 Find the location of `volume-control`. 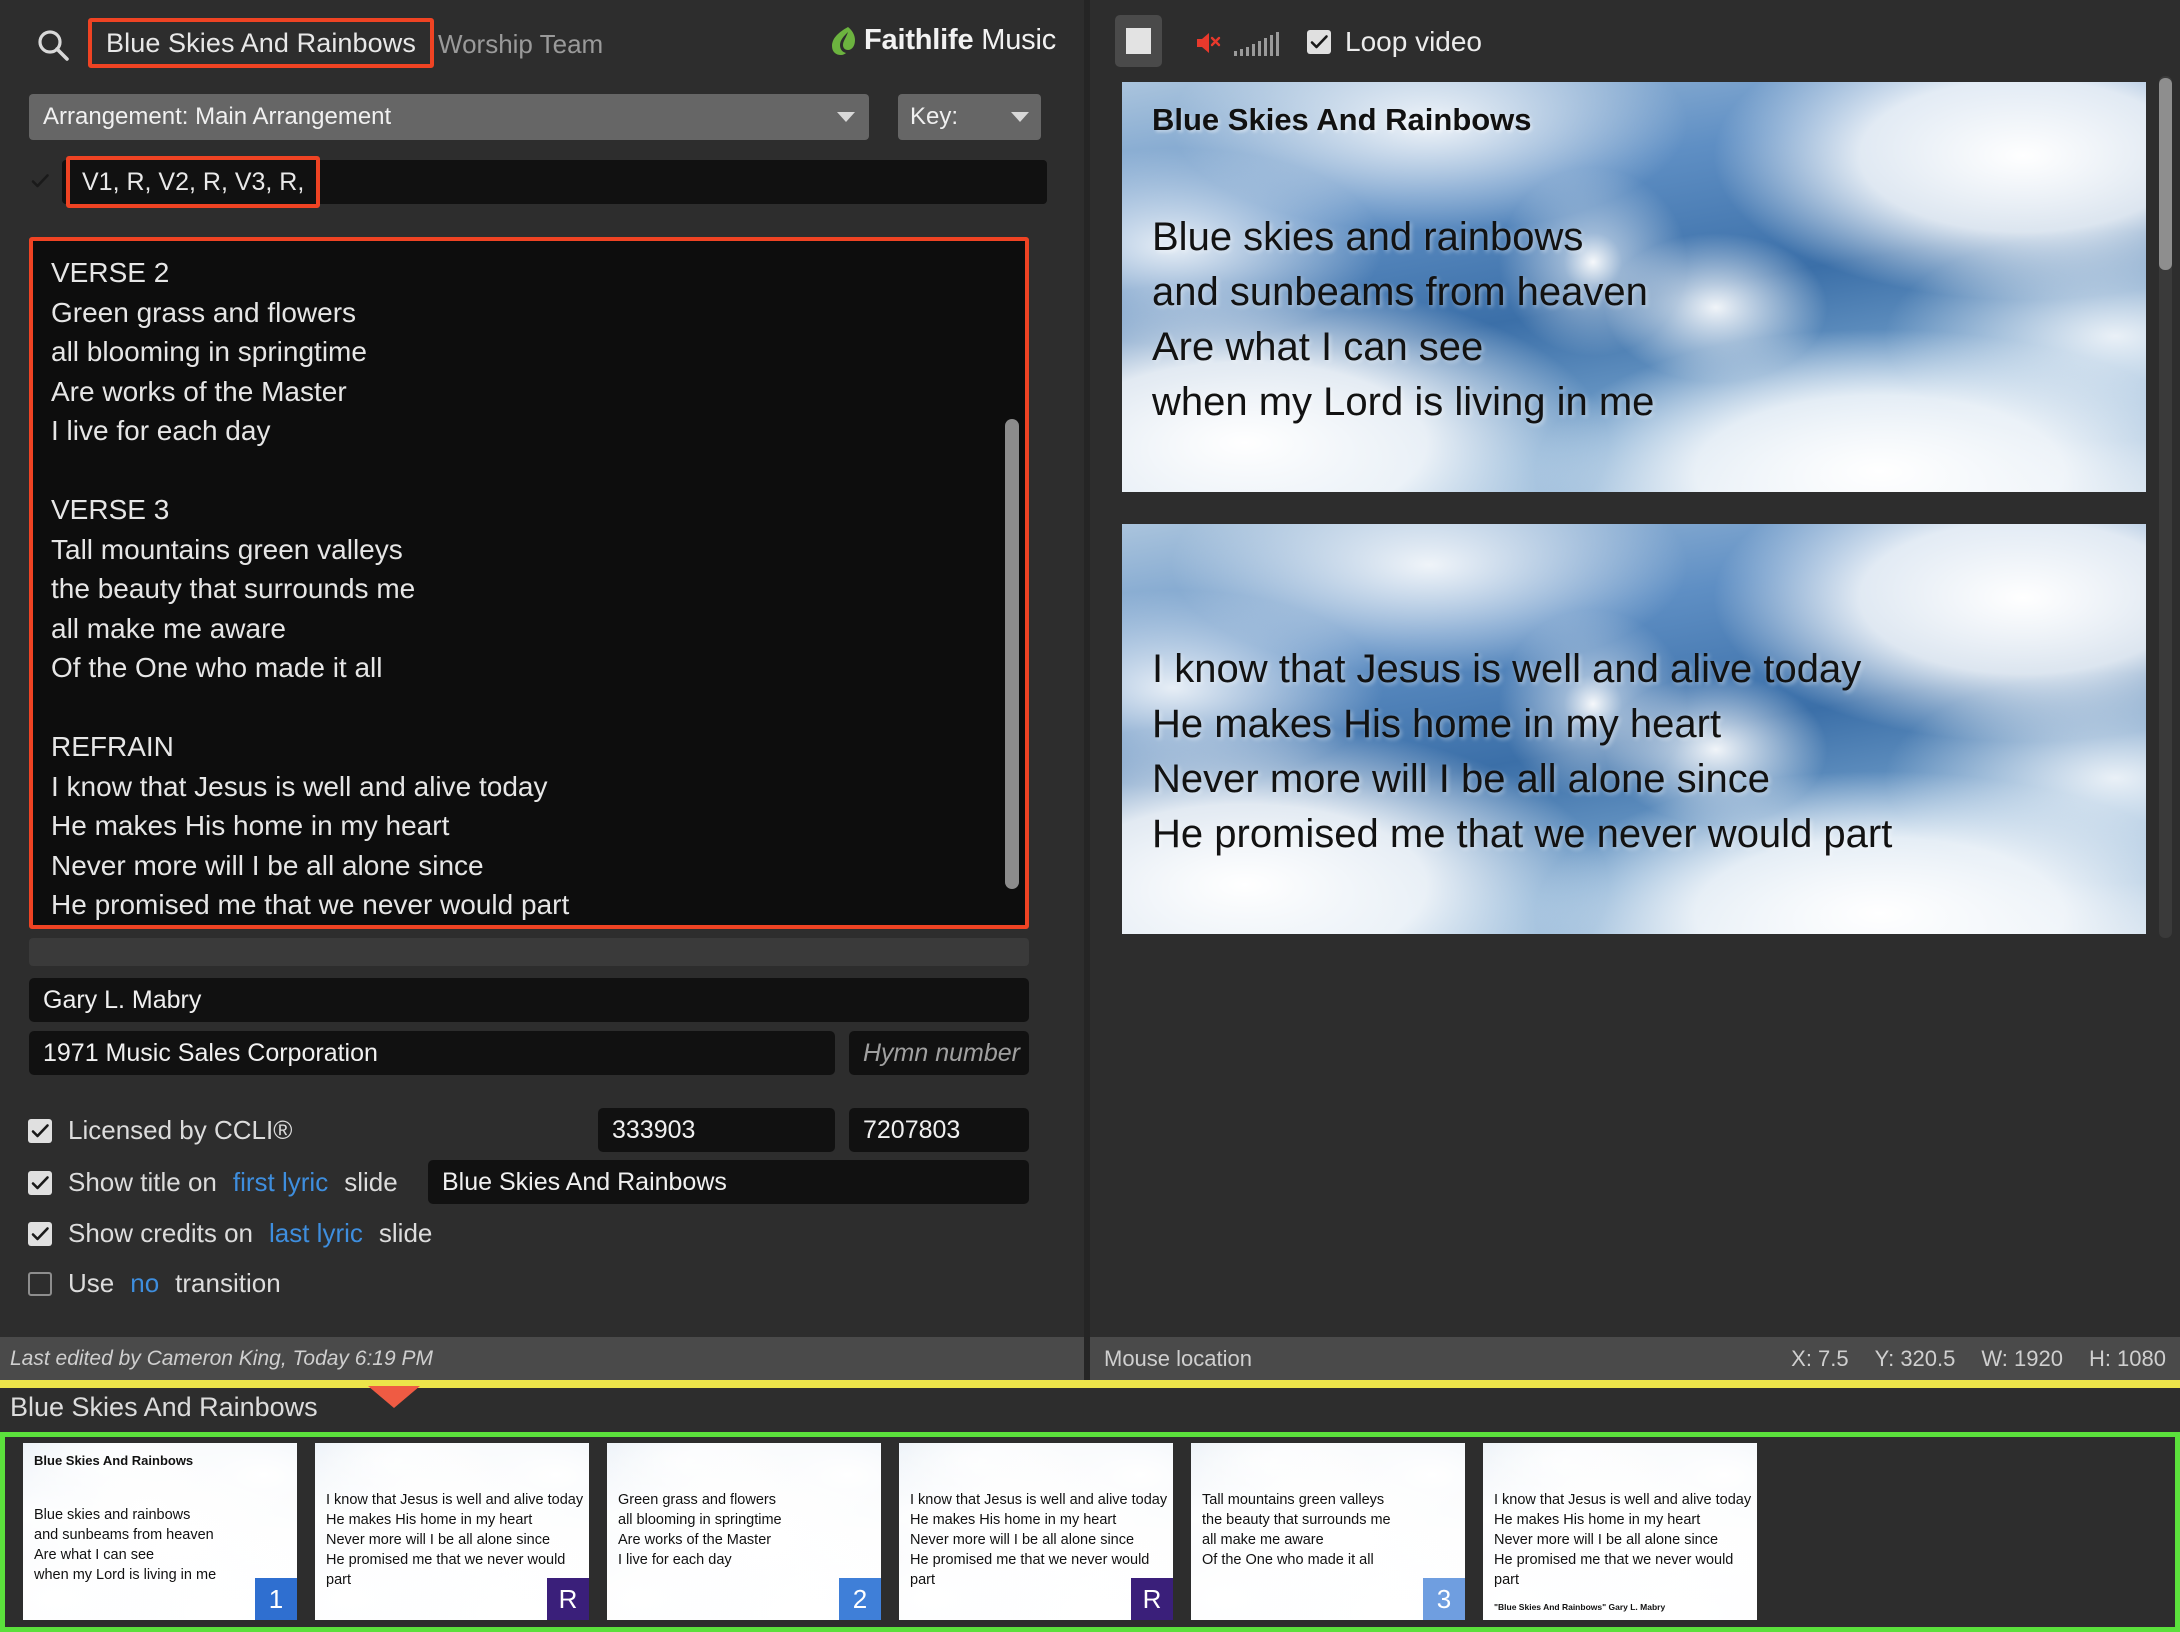

volume-control is located at coordinates (1237, 42).